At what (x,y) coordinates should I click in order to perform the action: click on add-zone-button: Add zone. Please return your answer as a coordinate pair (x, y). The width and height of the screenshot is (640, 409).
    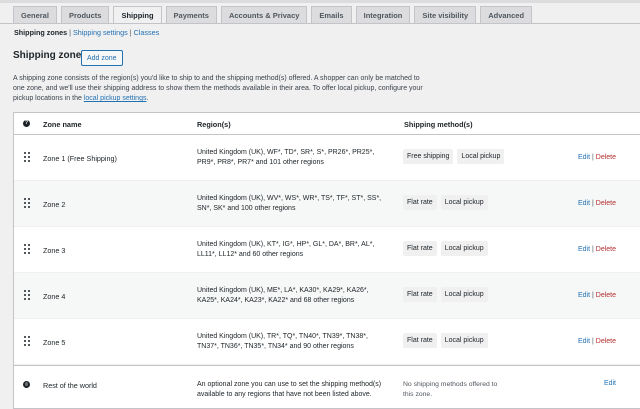
    Looking at the image, I should click on (102, 58).